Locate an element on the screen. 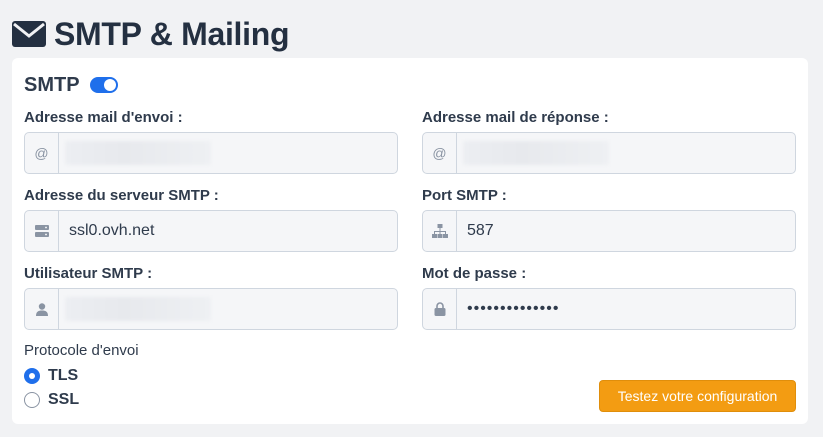 This screenshot has height=437, width=823. reply-email-input: @ is located at coordinates (609, 153).